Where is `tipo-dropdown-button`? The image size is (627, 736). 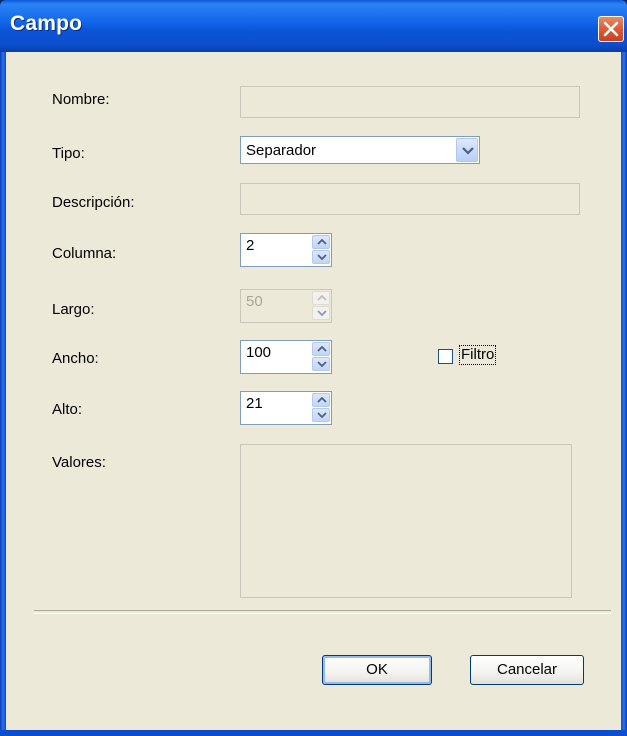
tipo-dropdown-button is located at coordinates (467, 150).